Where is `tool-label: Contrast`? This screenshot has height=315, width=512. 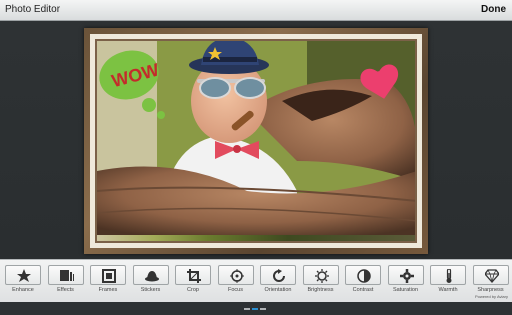 tool-label: Contrast is located at coordinates (363, 290).